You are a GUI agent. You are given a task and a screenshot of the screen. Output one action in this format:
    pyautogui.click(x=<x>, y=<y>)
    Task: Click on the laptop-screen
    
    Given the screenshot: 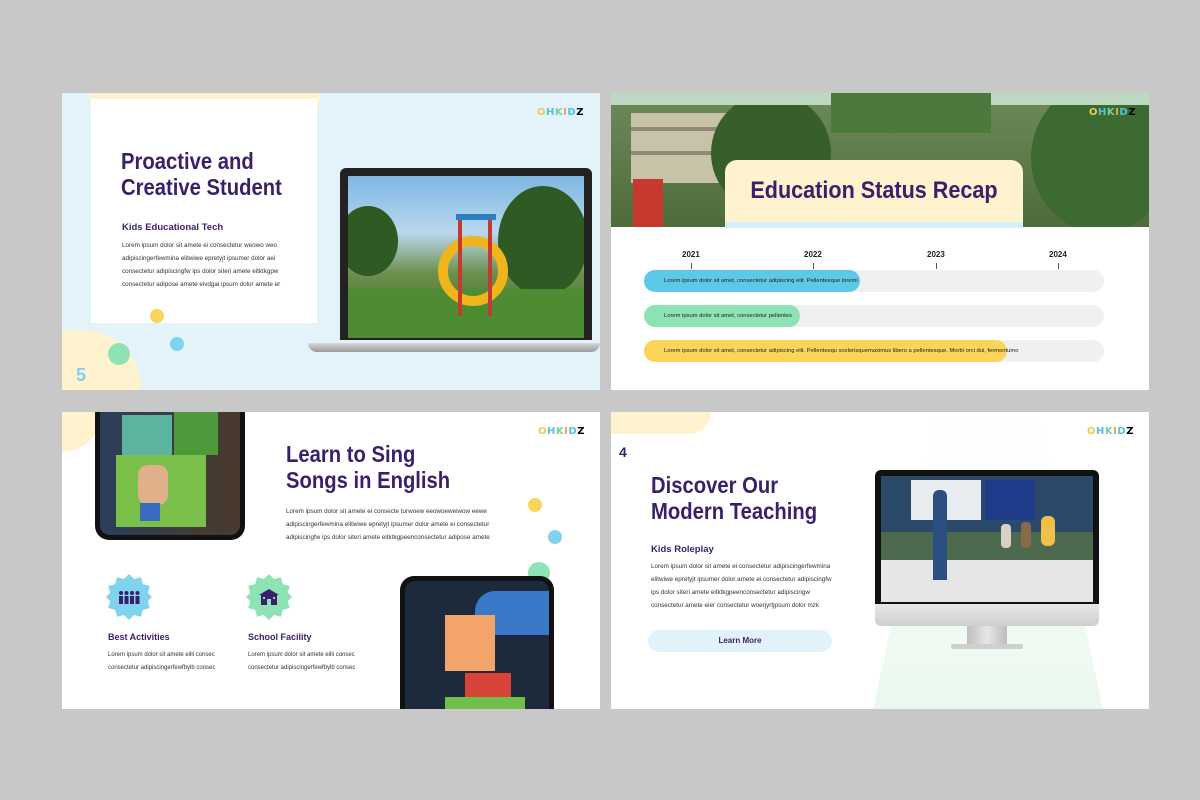 What is the action you would take?
    pyautogui.click(x=466, y=254)
    